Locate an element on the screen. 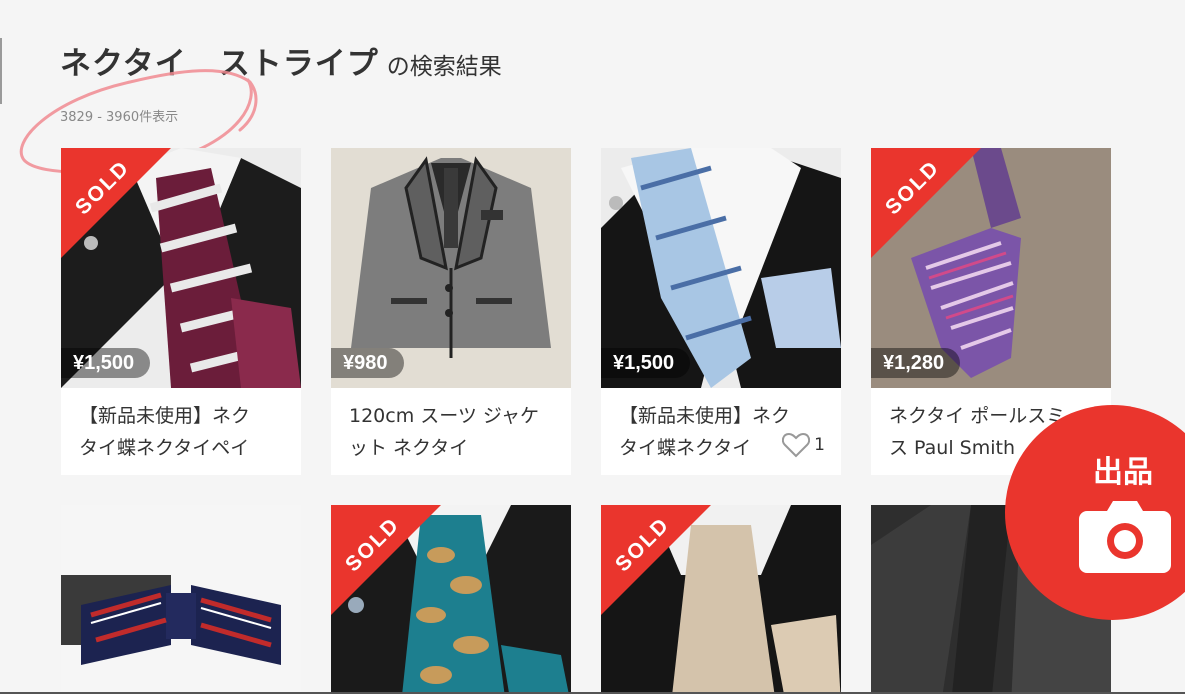 Image resolution: width=1185 pixels, height=694 pixels. item-thumbnail: ¥980 is located at coordinates (451, 268).